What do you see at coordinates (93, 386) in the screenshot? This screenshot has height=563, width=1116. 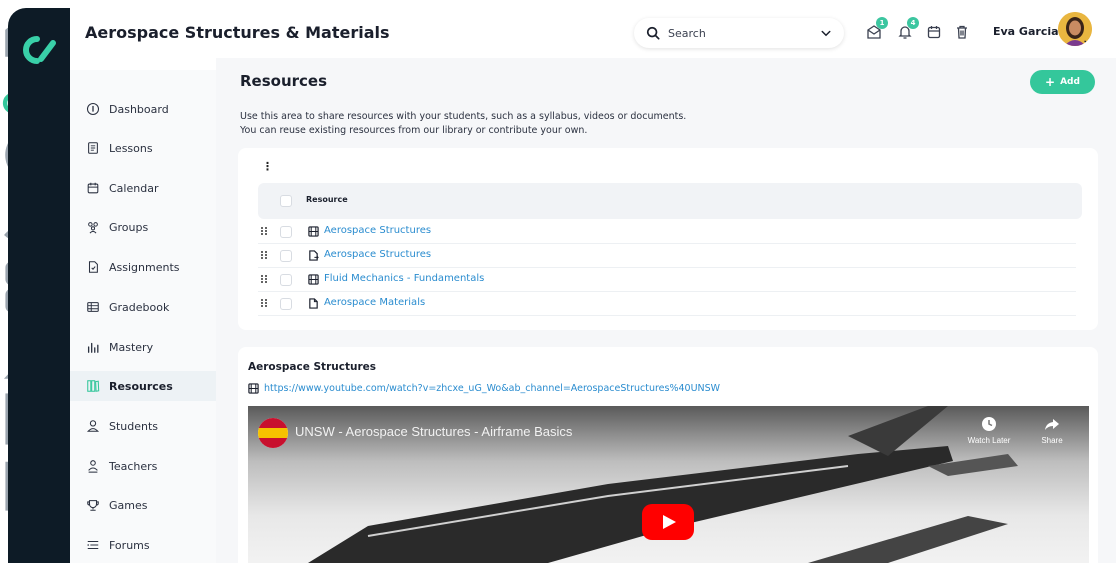 I see `resources-icon` at bounding box center [93, 386].